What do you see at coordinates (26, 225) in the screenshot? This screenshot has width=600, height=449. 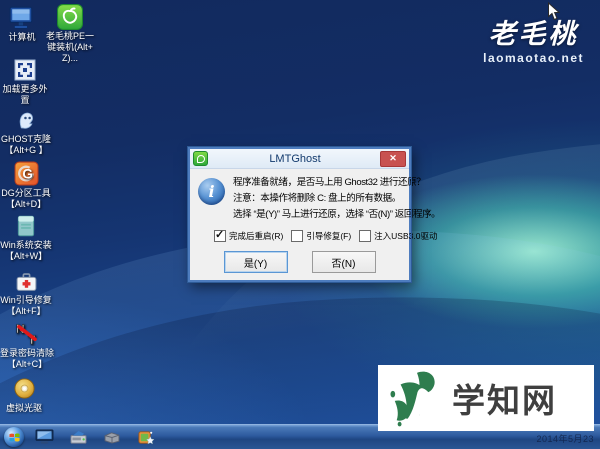 I see `win-install-icon` at bounding box center [26, 225].